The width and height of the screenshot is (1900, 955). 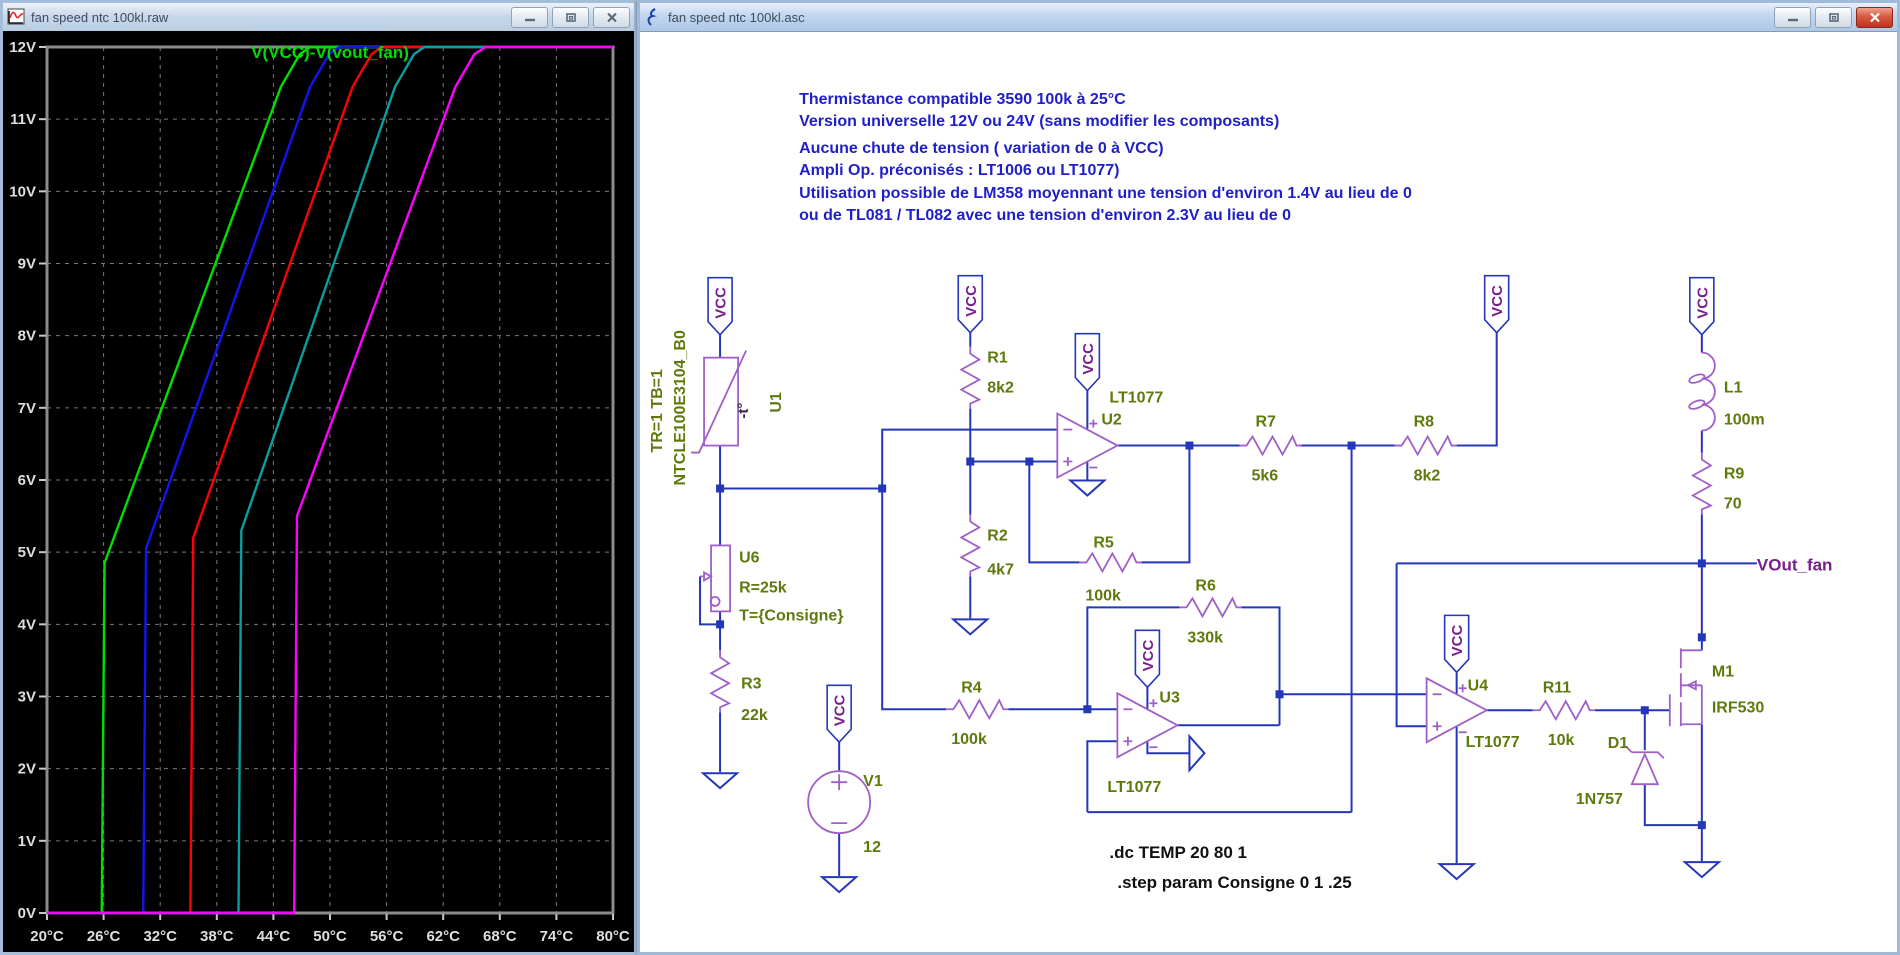 What do you see at coordinates (27, 697) in the screenshot?
I see `y-axis-tick-label: 3V` at bounding box center [27, 697].